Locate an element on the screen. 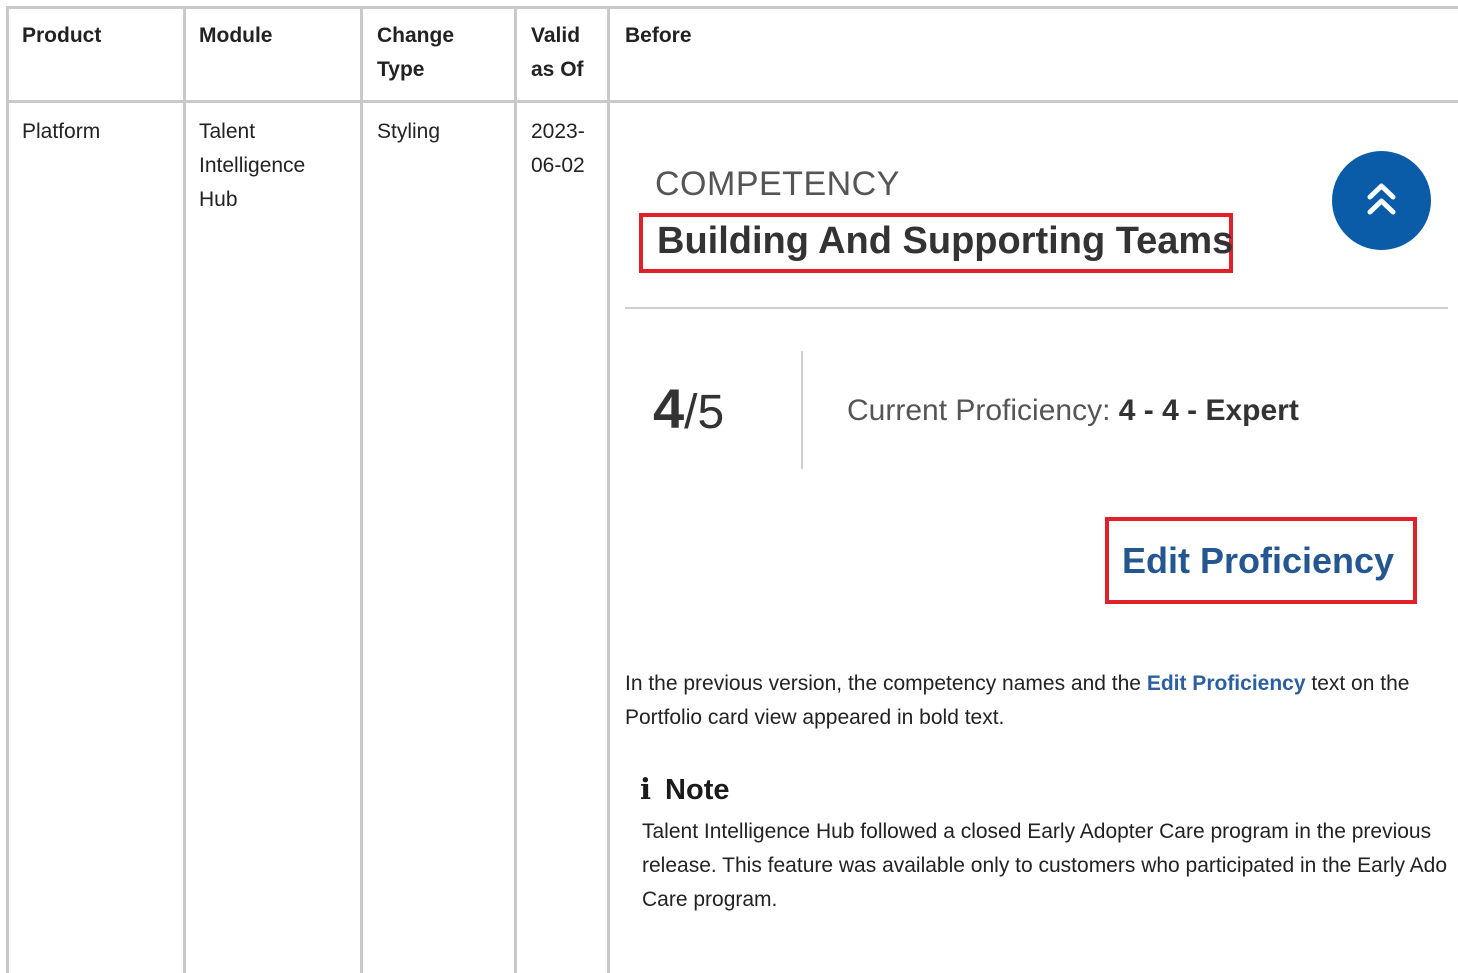 Image resolution: width=1458 pixels, height=973 pixels. description-link: Edit Proficiency is located at coordinates (1226, 683).